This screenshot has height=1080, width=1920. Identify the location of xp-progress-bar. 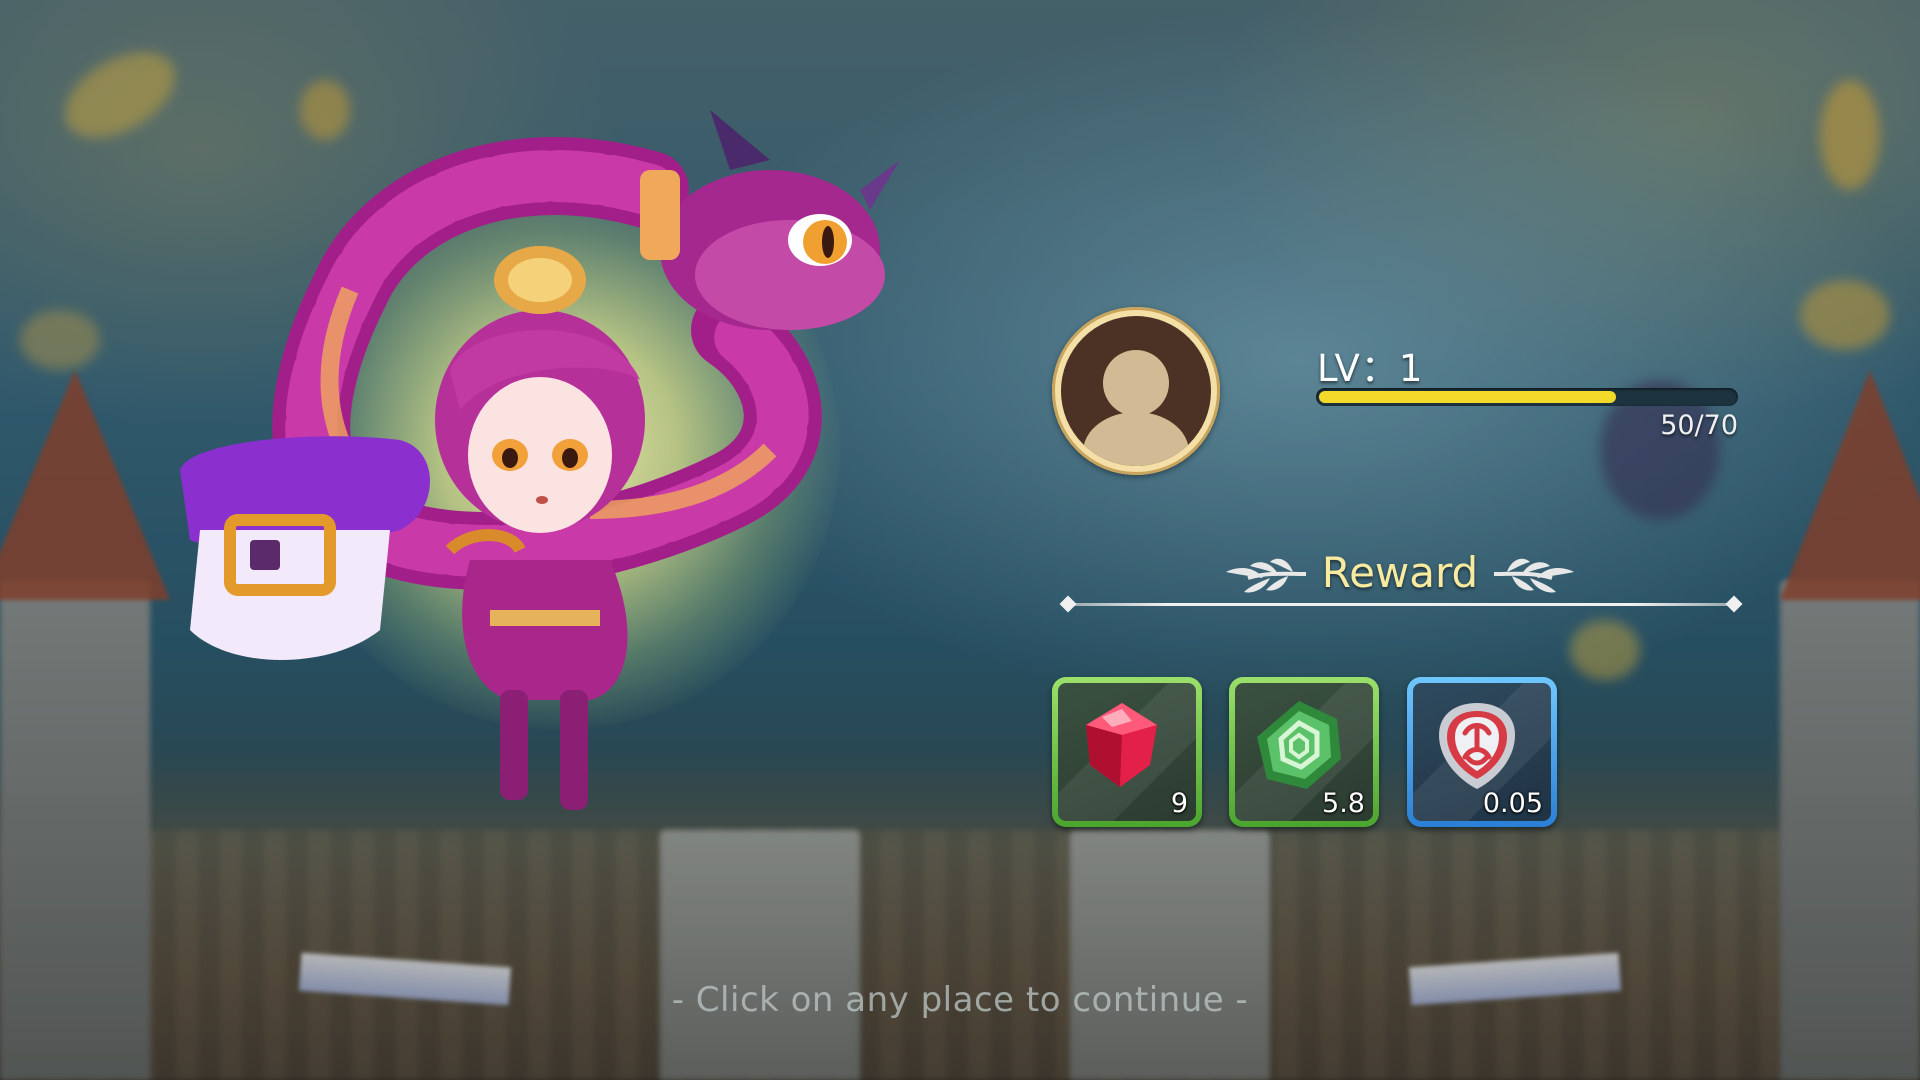
(1527, 397).